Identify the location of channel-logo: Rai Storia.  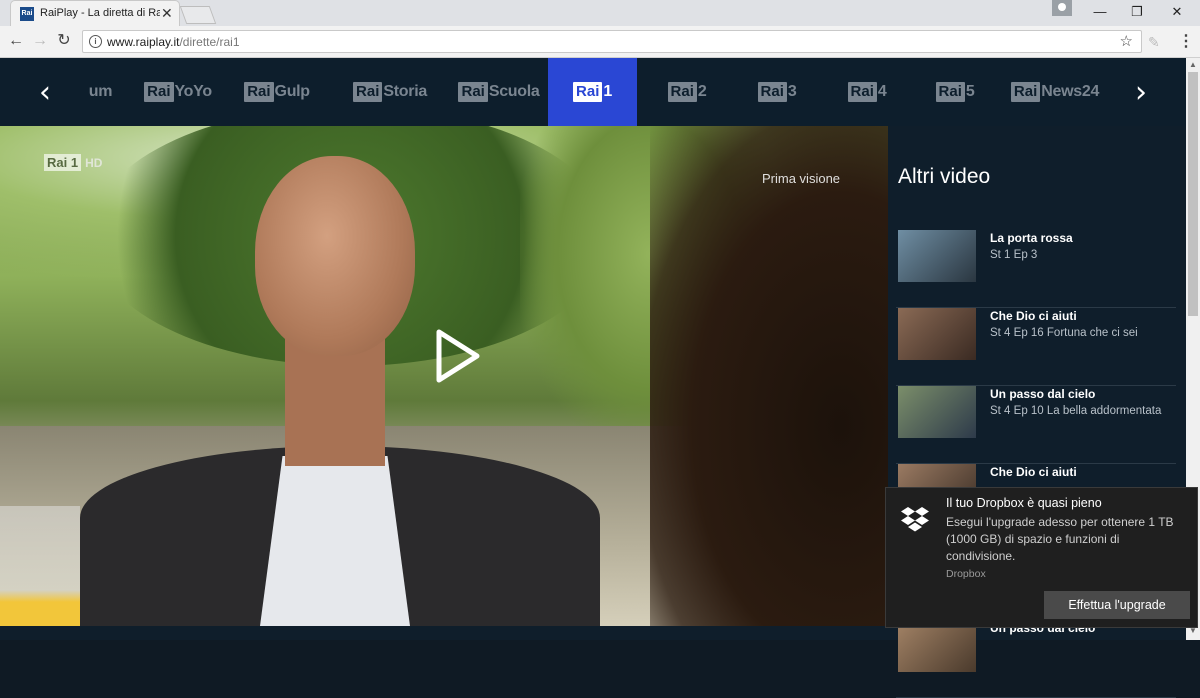
(390, 92).